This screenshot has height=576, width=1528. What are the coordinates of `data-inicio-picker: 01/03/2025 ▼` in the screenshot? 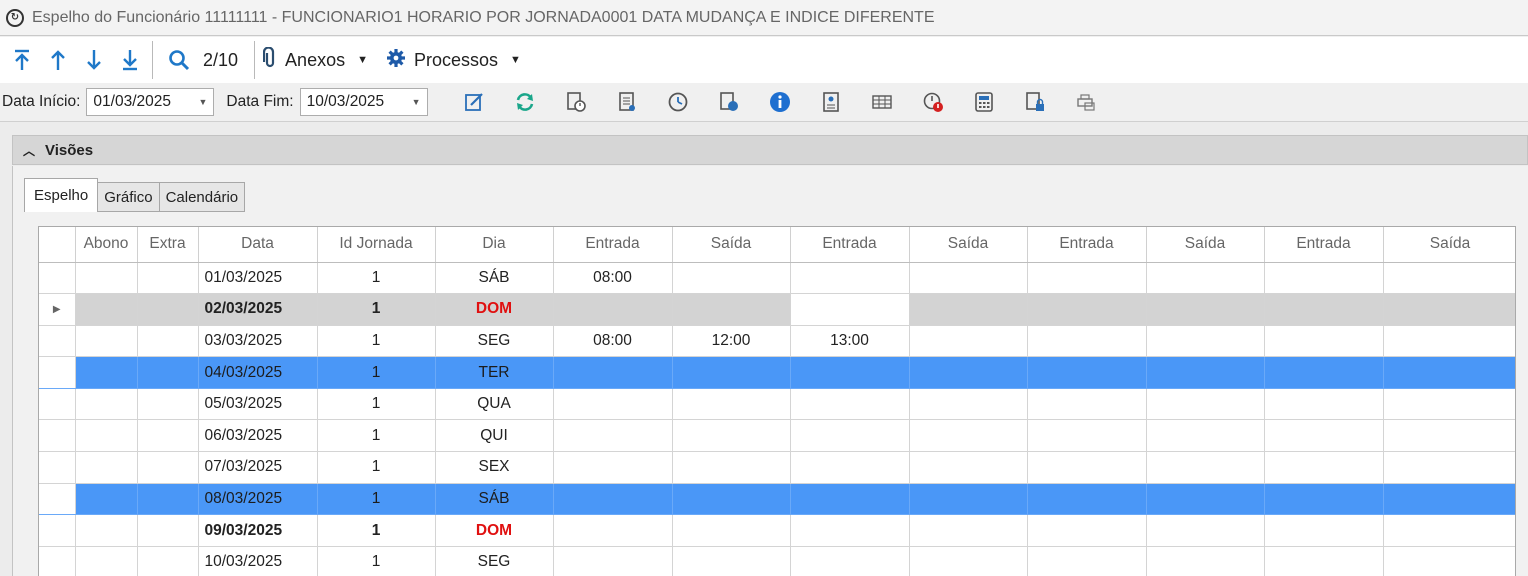 It's located at (150, 102).